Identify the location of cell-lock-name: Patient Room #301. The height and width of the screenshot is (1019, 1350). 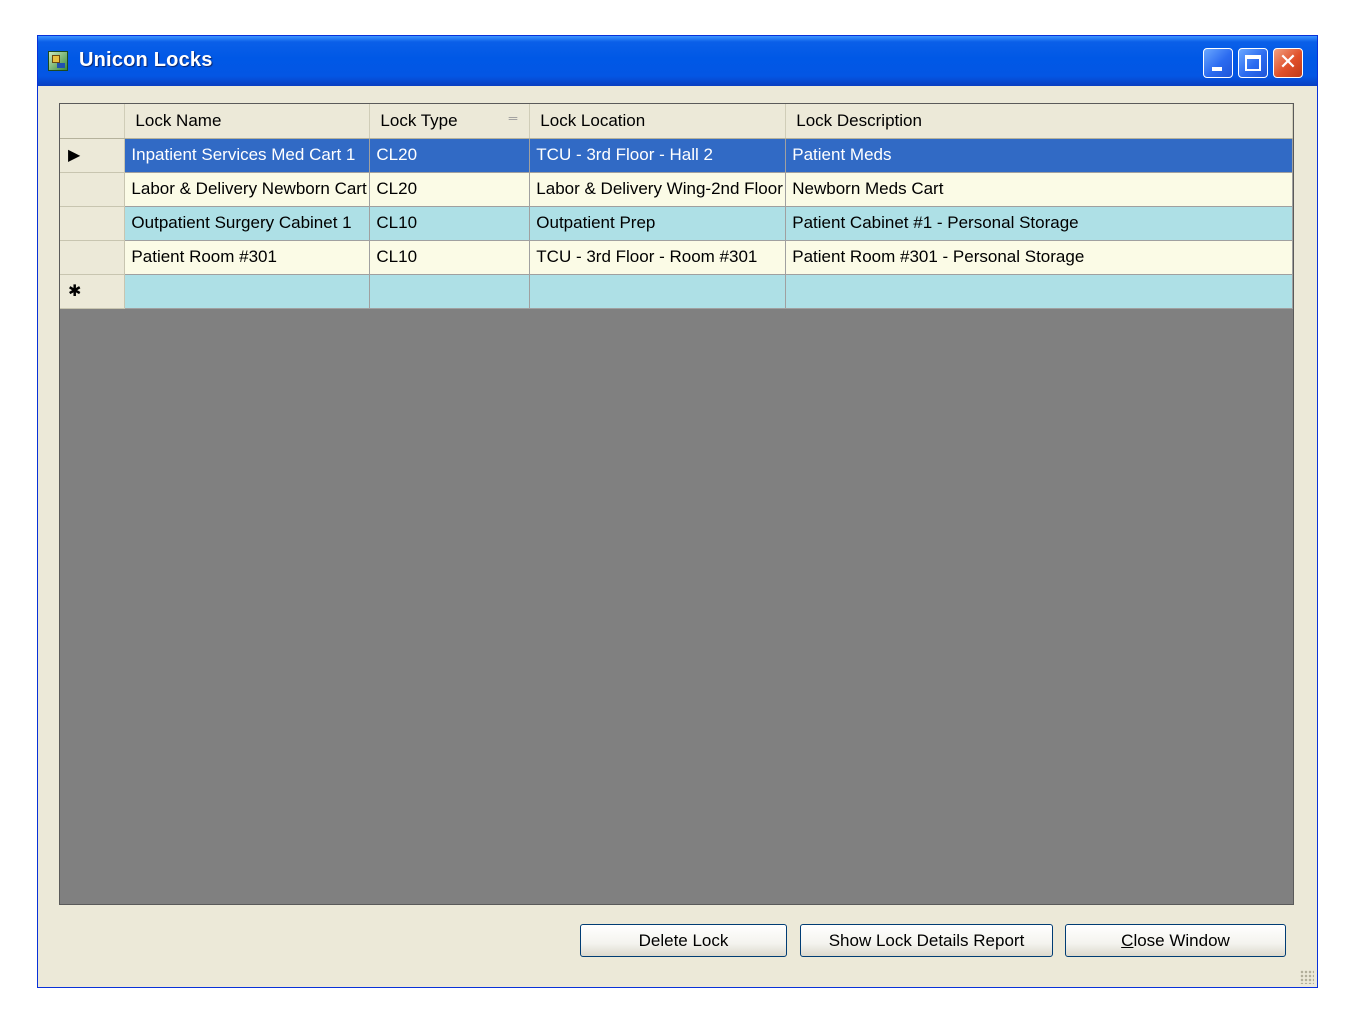
(247, 257).